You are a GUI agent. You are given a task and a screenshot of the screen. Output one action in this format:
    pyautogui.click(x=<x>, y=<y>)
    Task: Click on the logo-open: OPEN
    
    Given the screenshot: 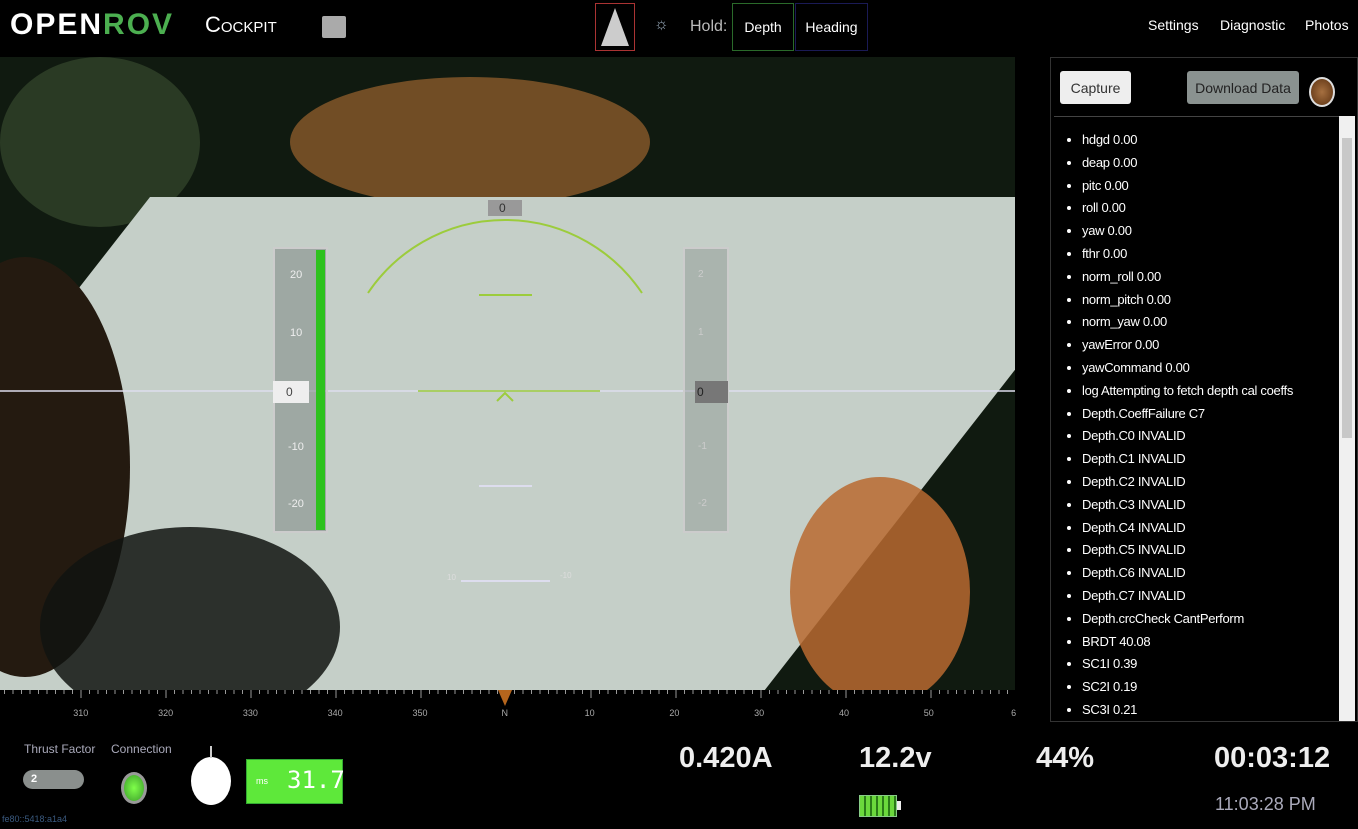 What is the action you would take?
    pyautogui.click(x=57, y=24)
    